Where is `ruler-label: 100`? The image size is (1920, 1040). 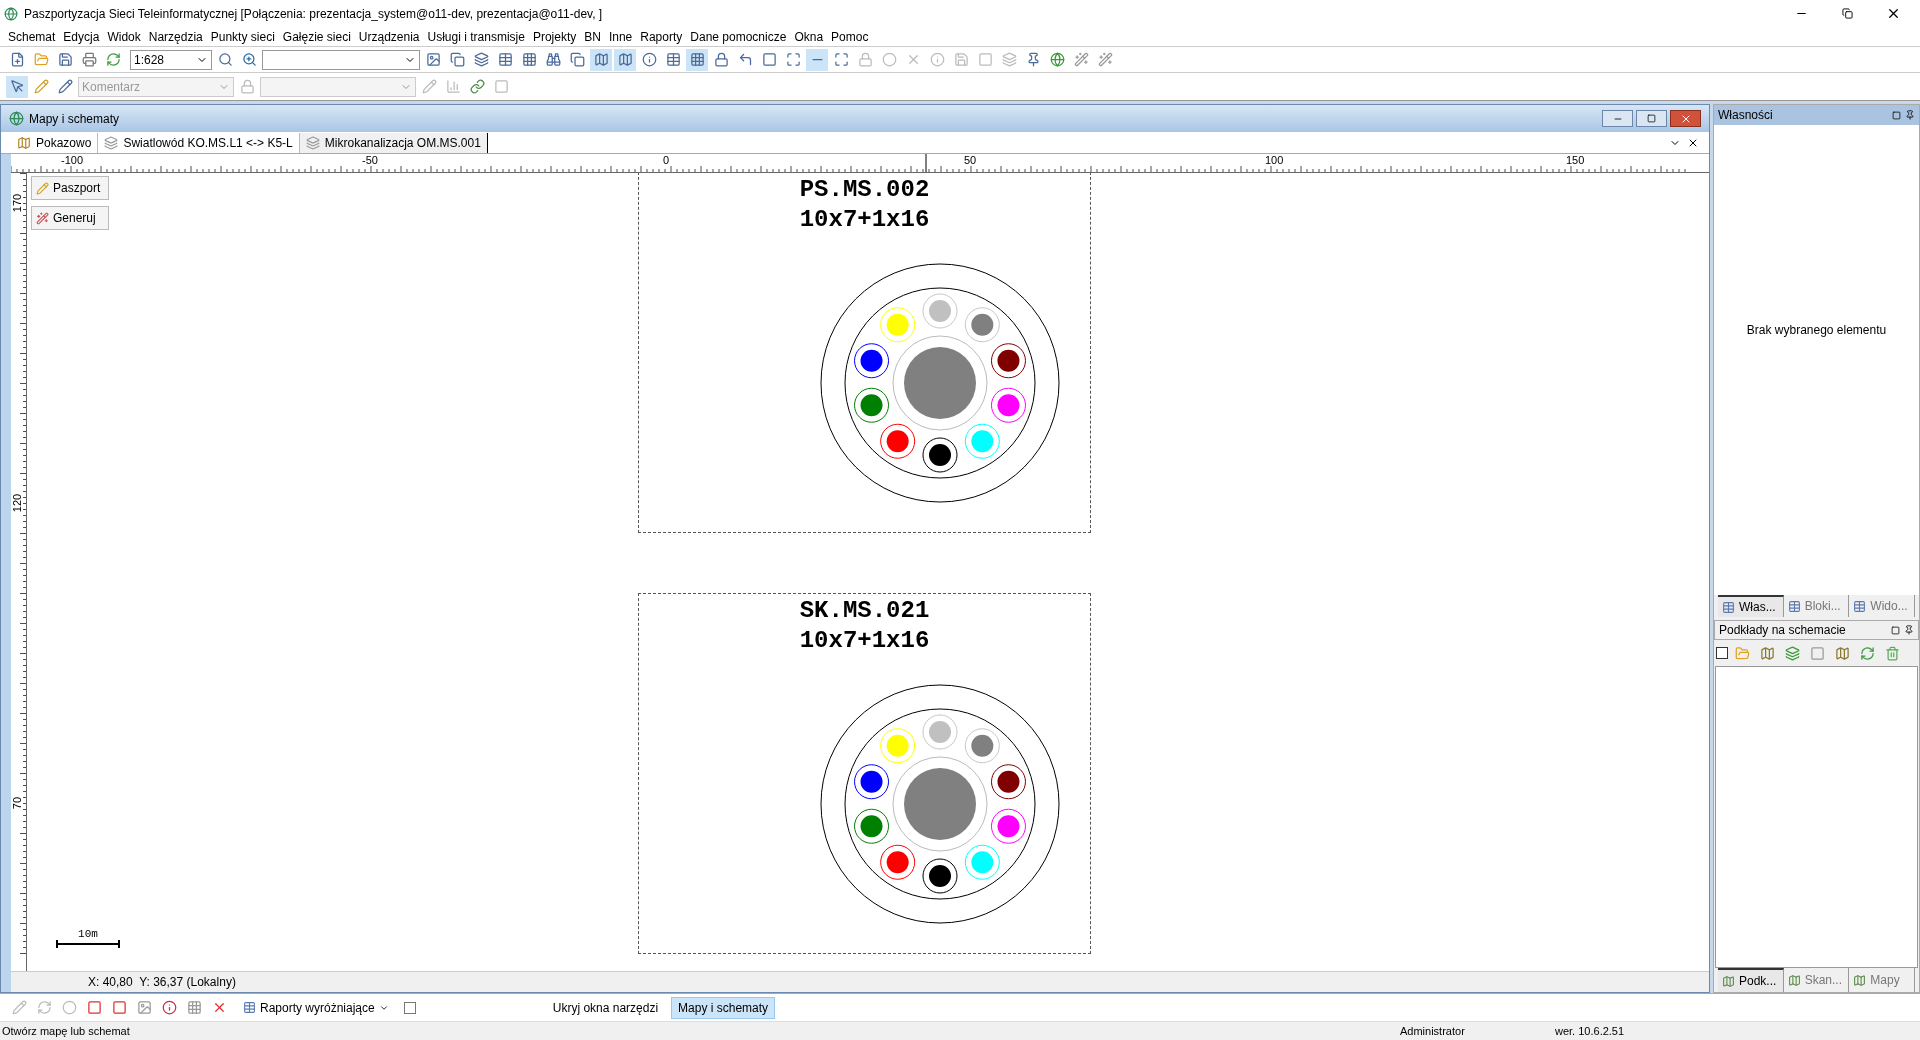 ruler-label: 100 is located at coordinates (1274, 160).